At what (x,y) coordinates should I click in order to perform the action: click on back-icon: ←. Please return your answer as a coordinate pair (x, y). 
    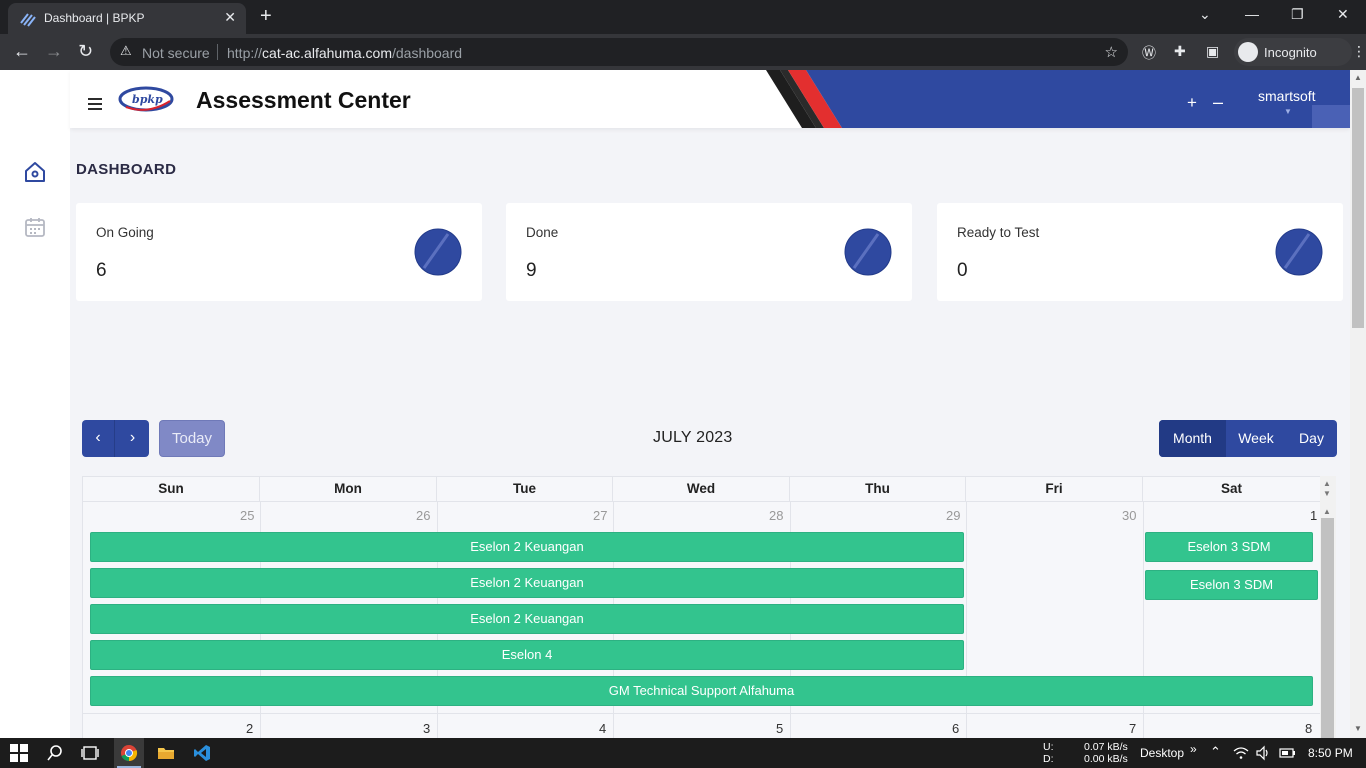
    Looking at the image, I should click on (22, 51).